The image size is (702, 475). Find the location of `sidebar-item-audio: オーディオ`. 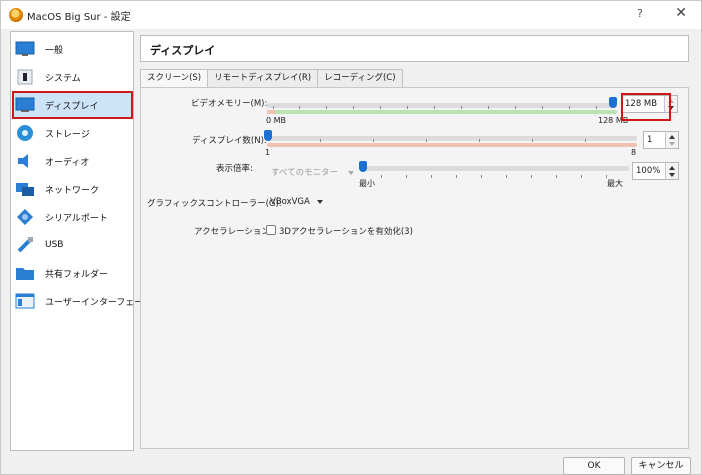

sidebar-item-audio: オーディオ is located at coordinates (72, 161).